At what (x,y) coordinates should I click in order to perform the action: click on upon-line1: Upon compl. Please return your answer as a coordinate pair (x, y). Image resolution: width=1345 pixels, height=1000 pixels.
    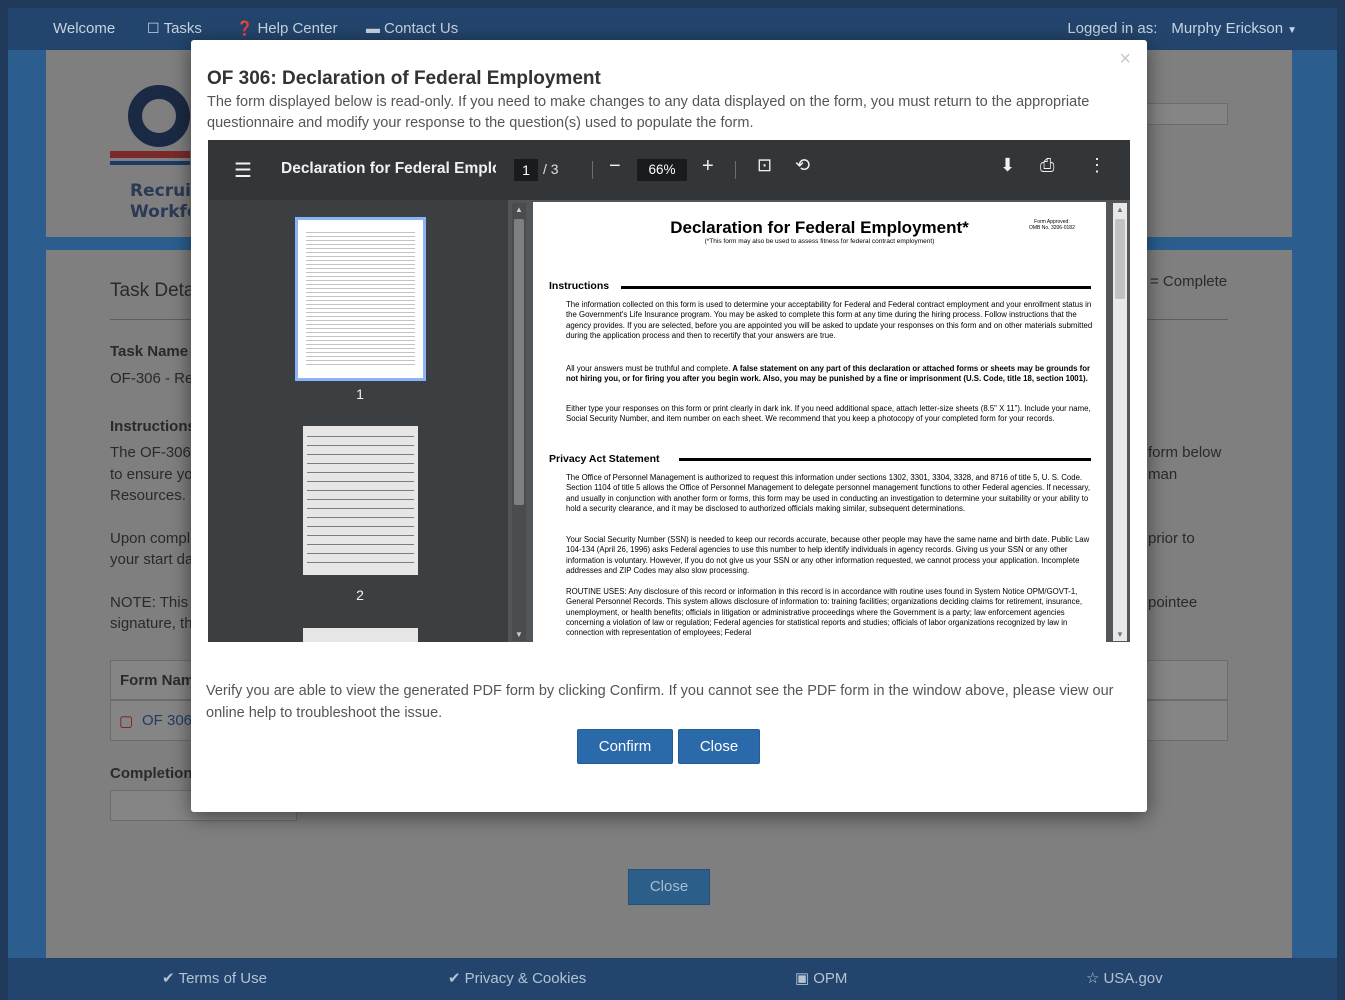
    Looking at the image, I should click on (150, 538).